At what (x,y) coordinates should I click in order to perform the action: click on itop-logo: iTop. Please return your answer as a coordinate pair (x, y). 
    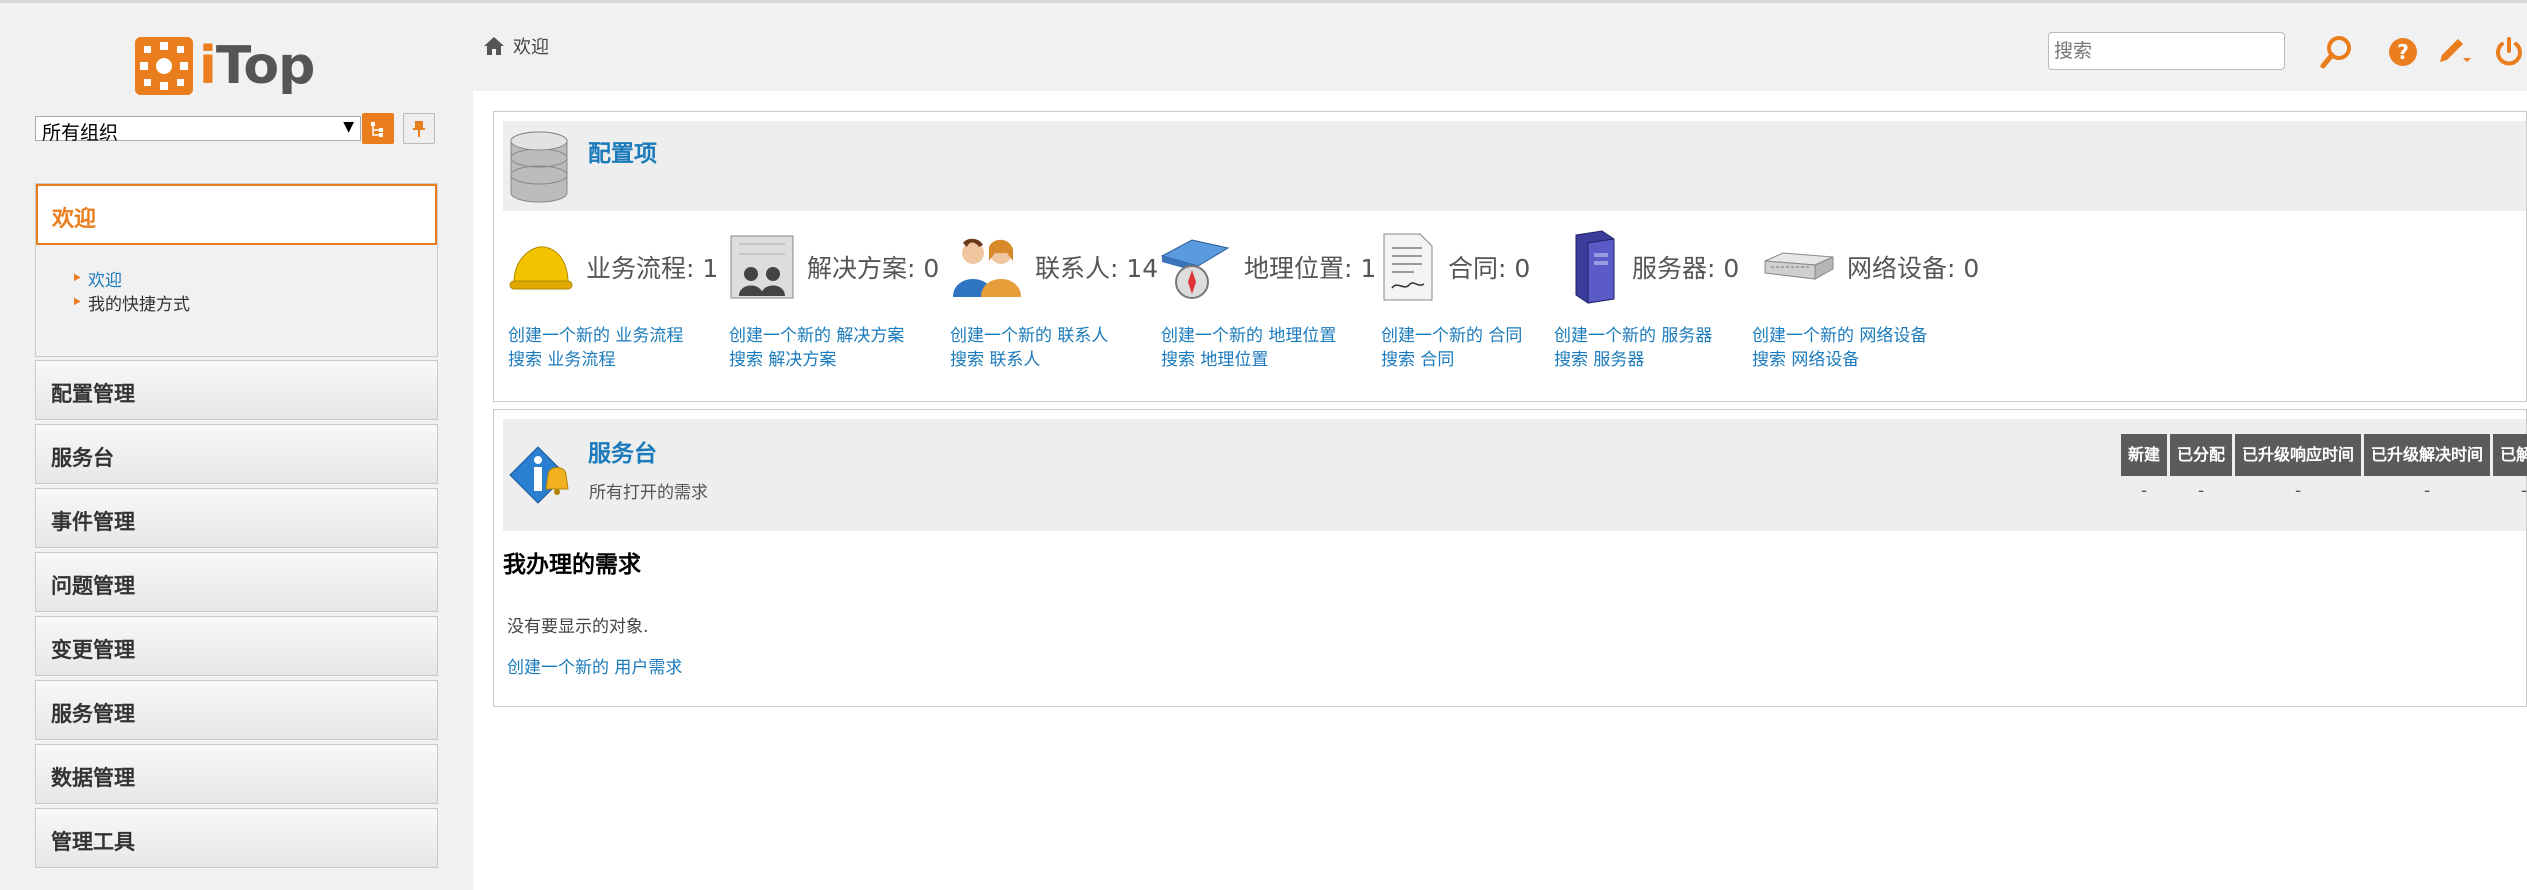
    Looking at the image, I should click on (225, 66).